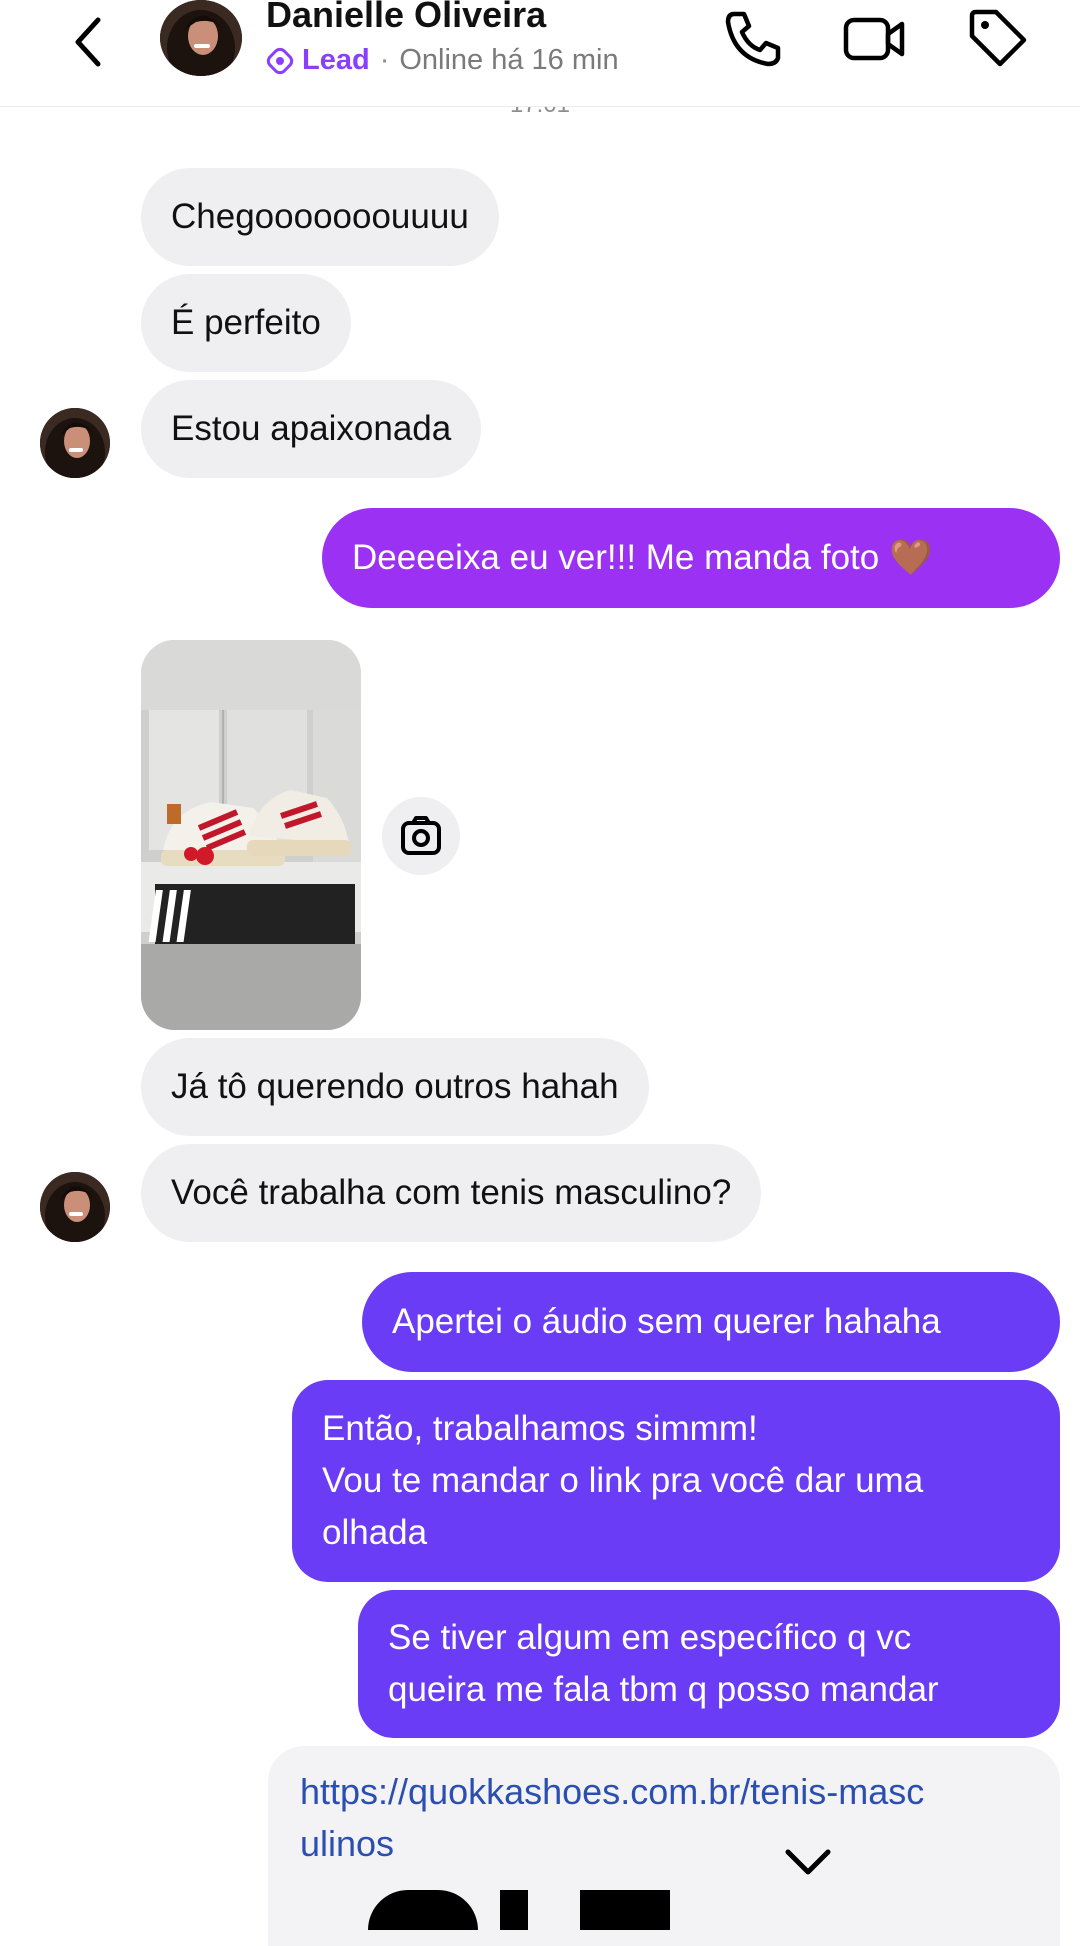 The image size is (1080, 1946). What do you see at coordinates (246, 323) in the screenshot?
I see `received-message: É perfeito` at bounding box center [246, 323].